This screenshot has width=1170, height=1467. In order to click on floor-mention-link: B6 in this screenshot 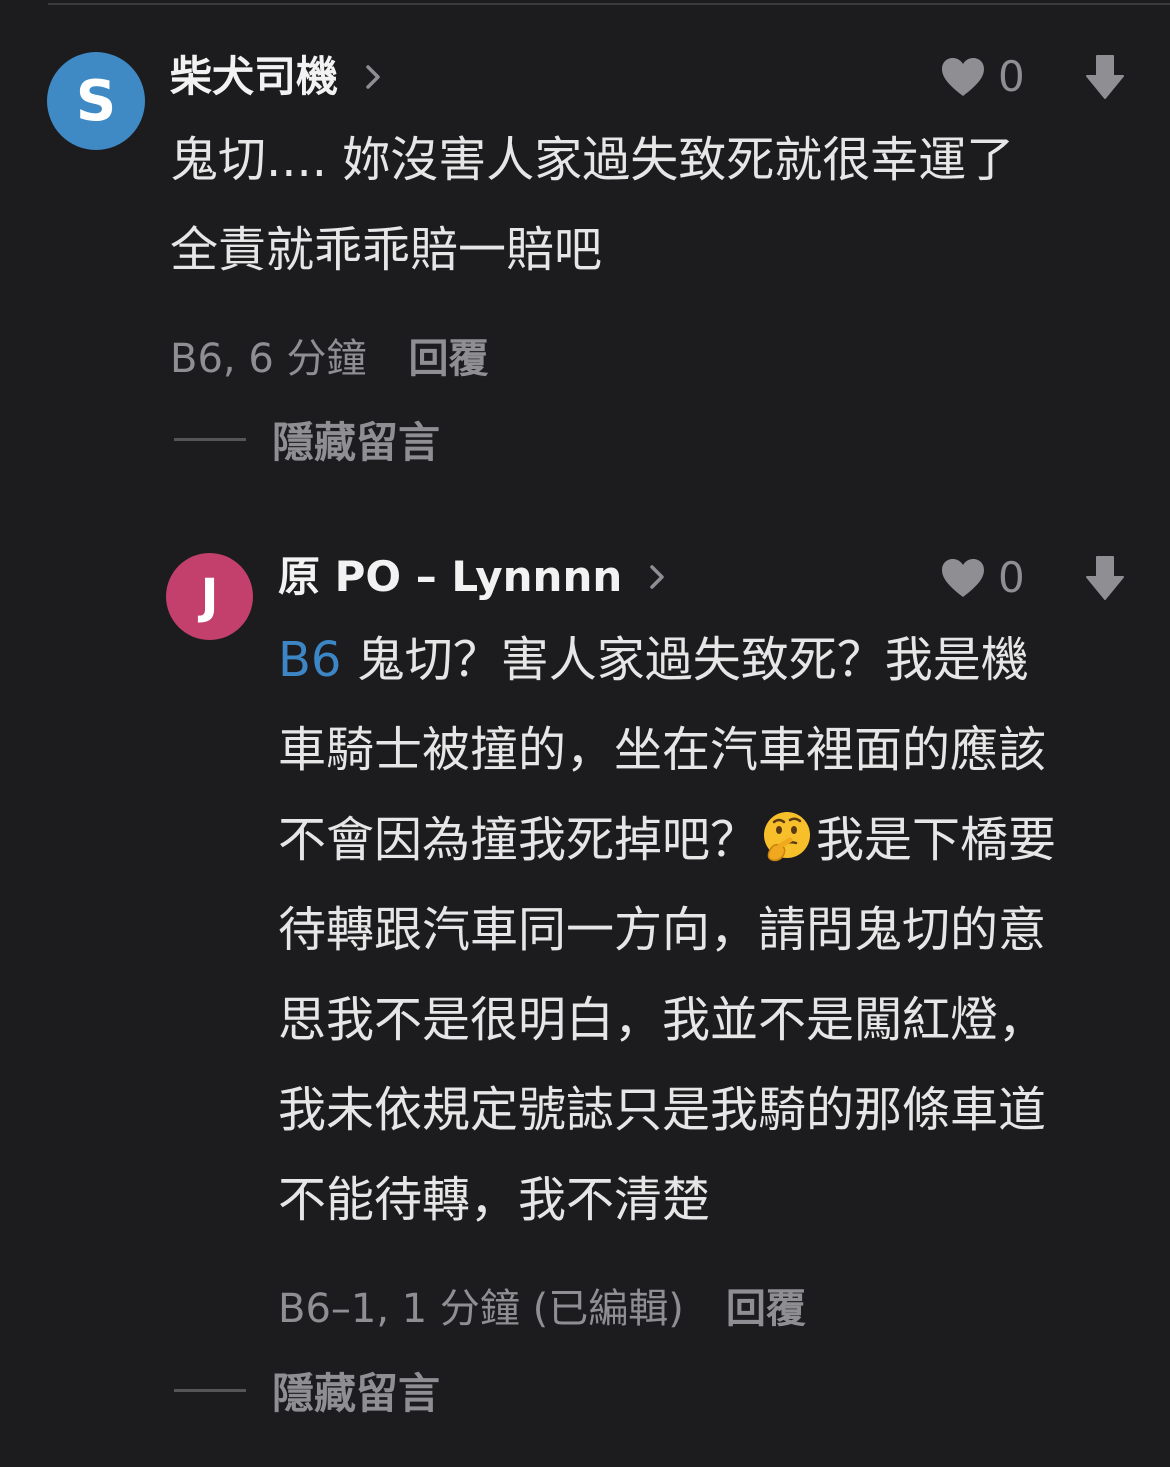, I will do `click(309, 660)`.